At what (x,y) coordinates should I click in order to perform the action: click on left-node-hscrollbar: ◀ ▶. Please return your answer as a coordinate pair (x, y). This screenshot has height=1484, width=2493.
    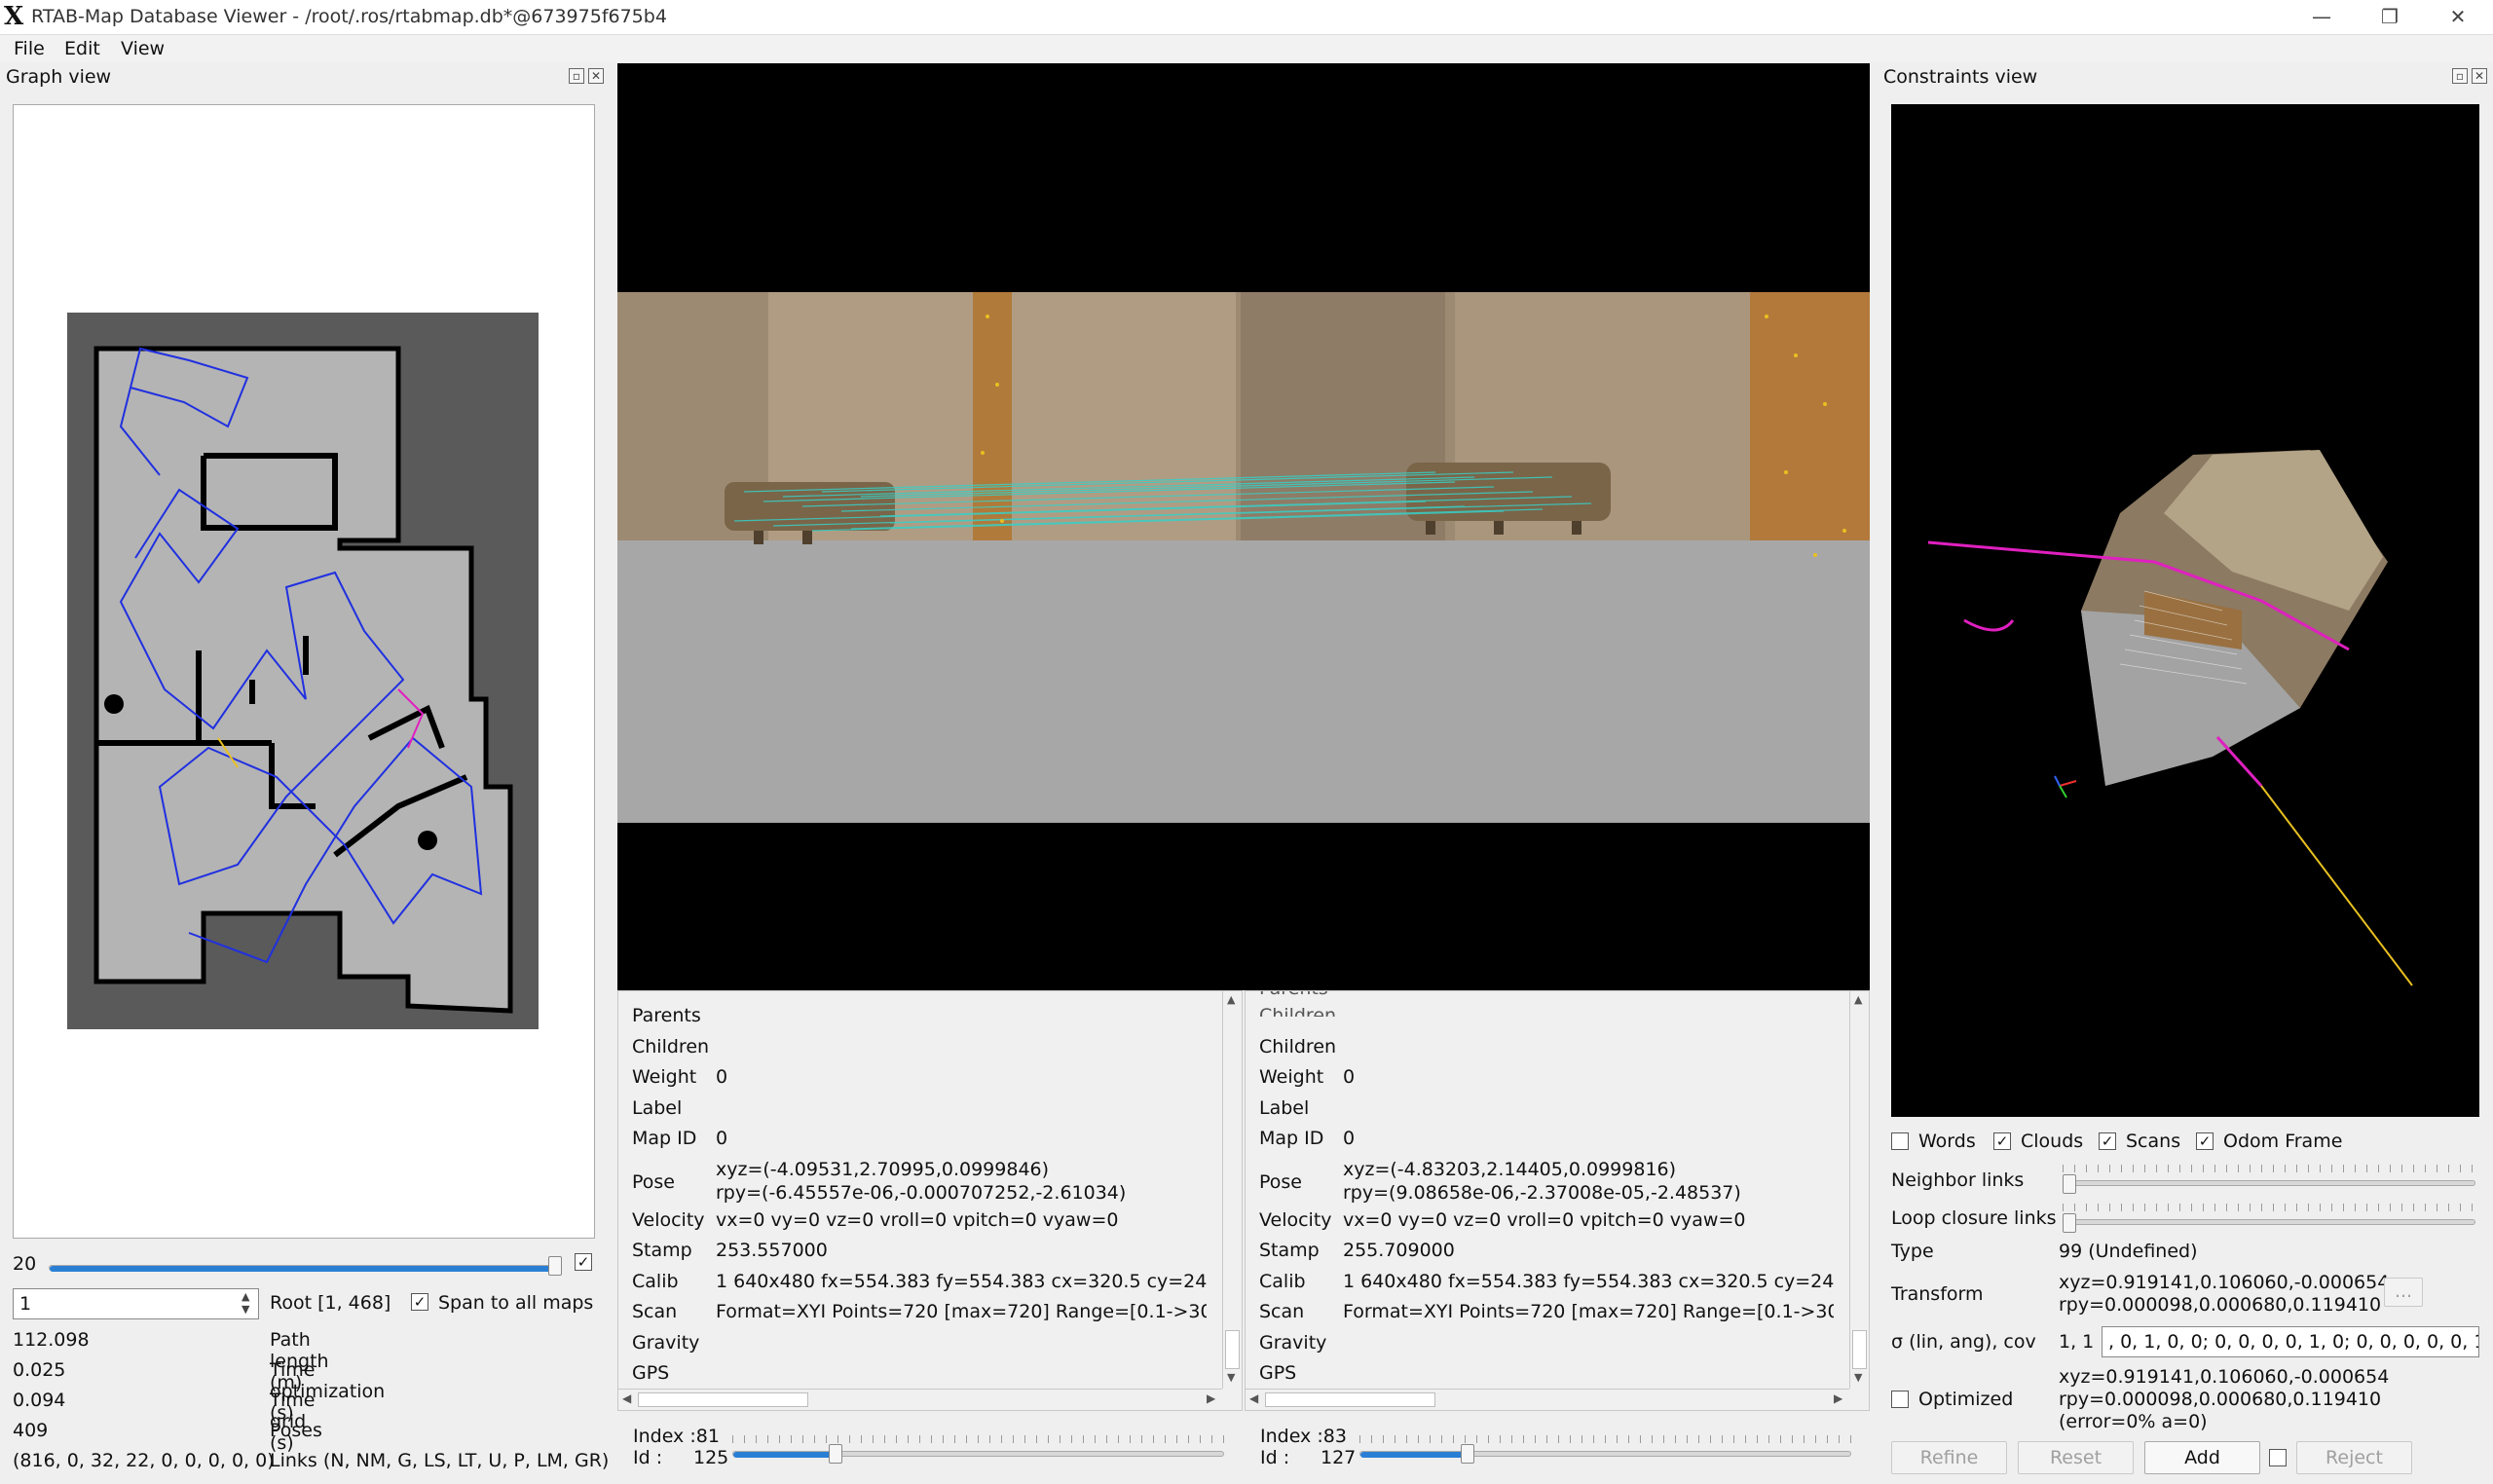
    Looking at the image, I should click on (920, 1399).